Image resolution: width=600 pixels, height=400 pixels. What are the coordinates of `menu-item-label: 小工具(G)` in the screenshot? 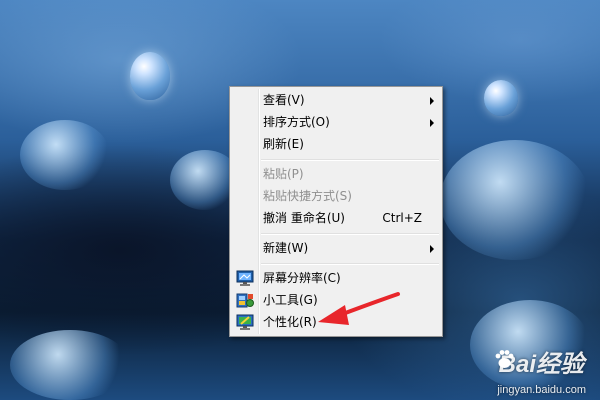 It's located at (290, 300).